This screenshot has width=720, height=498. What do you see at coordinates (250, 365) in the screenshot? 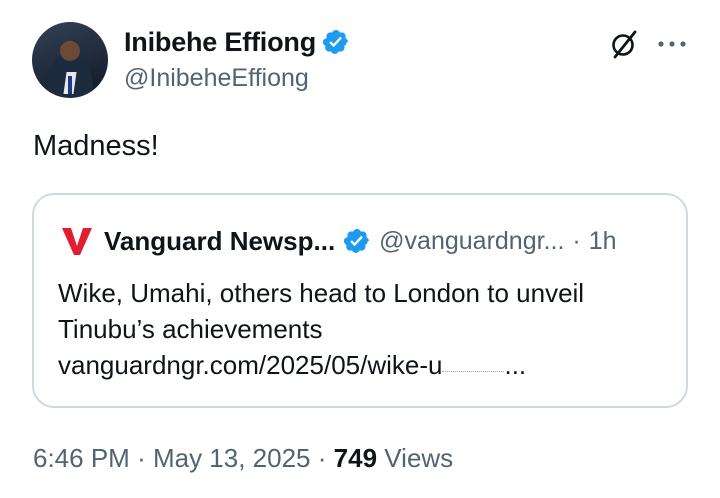
I see `quoted-link-text: vanguardngr.com/2025/05/wike-u` at bounding box center [250, 365].